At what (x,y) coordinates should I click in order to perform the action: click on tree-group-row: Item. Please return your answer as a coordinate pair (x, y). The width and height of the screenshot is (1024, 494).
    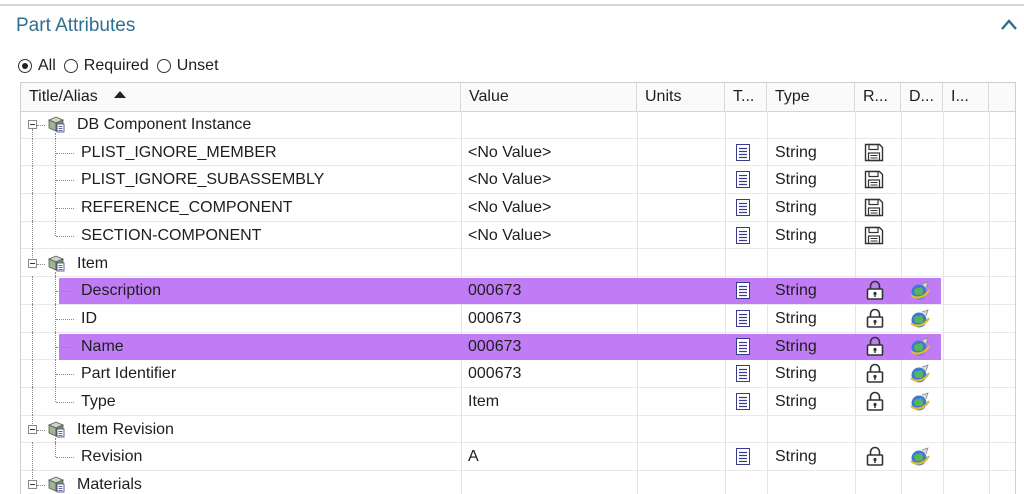
    Looking at the image, I should click on (518, 263).